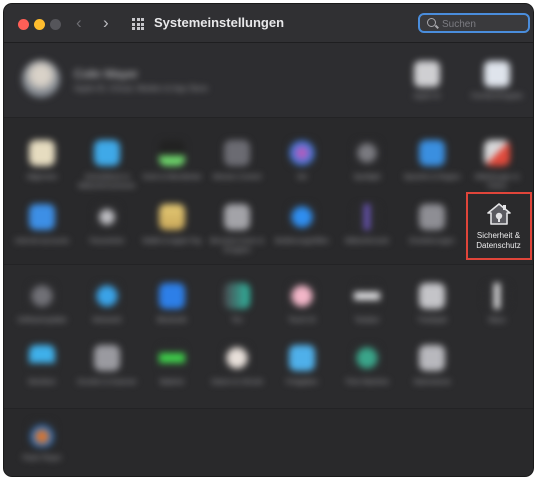 Image resolution: width=537 pixels, height=480 pixels. Describe the element at coordinates (138, 24) in the screenshot. I see `show-all-grid-icon` at that location.